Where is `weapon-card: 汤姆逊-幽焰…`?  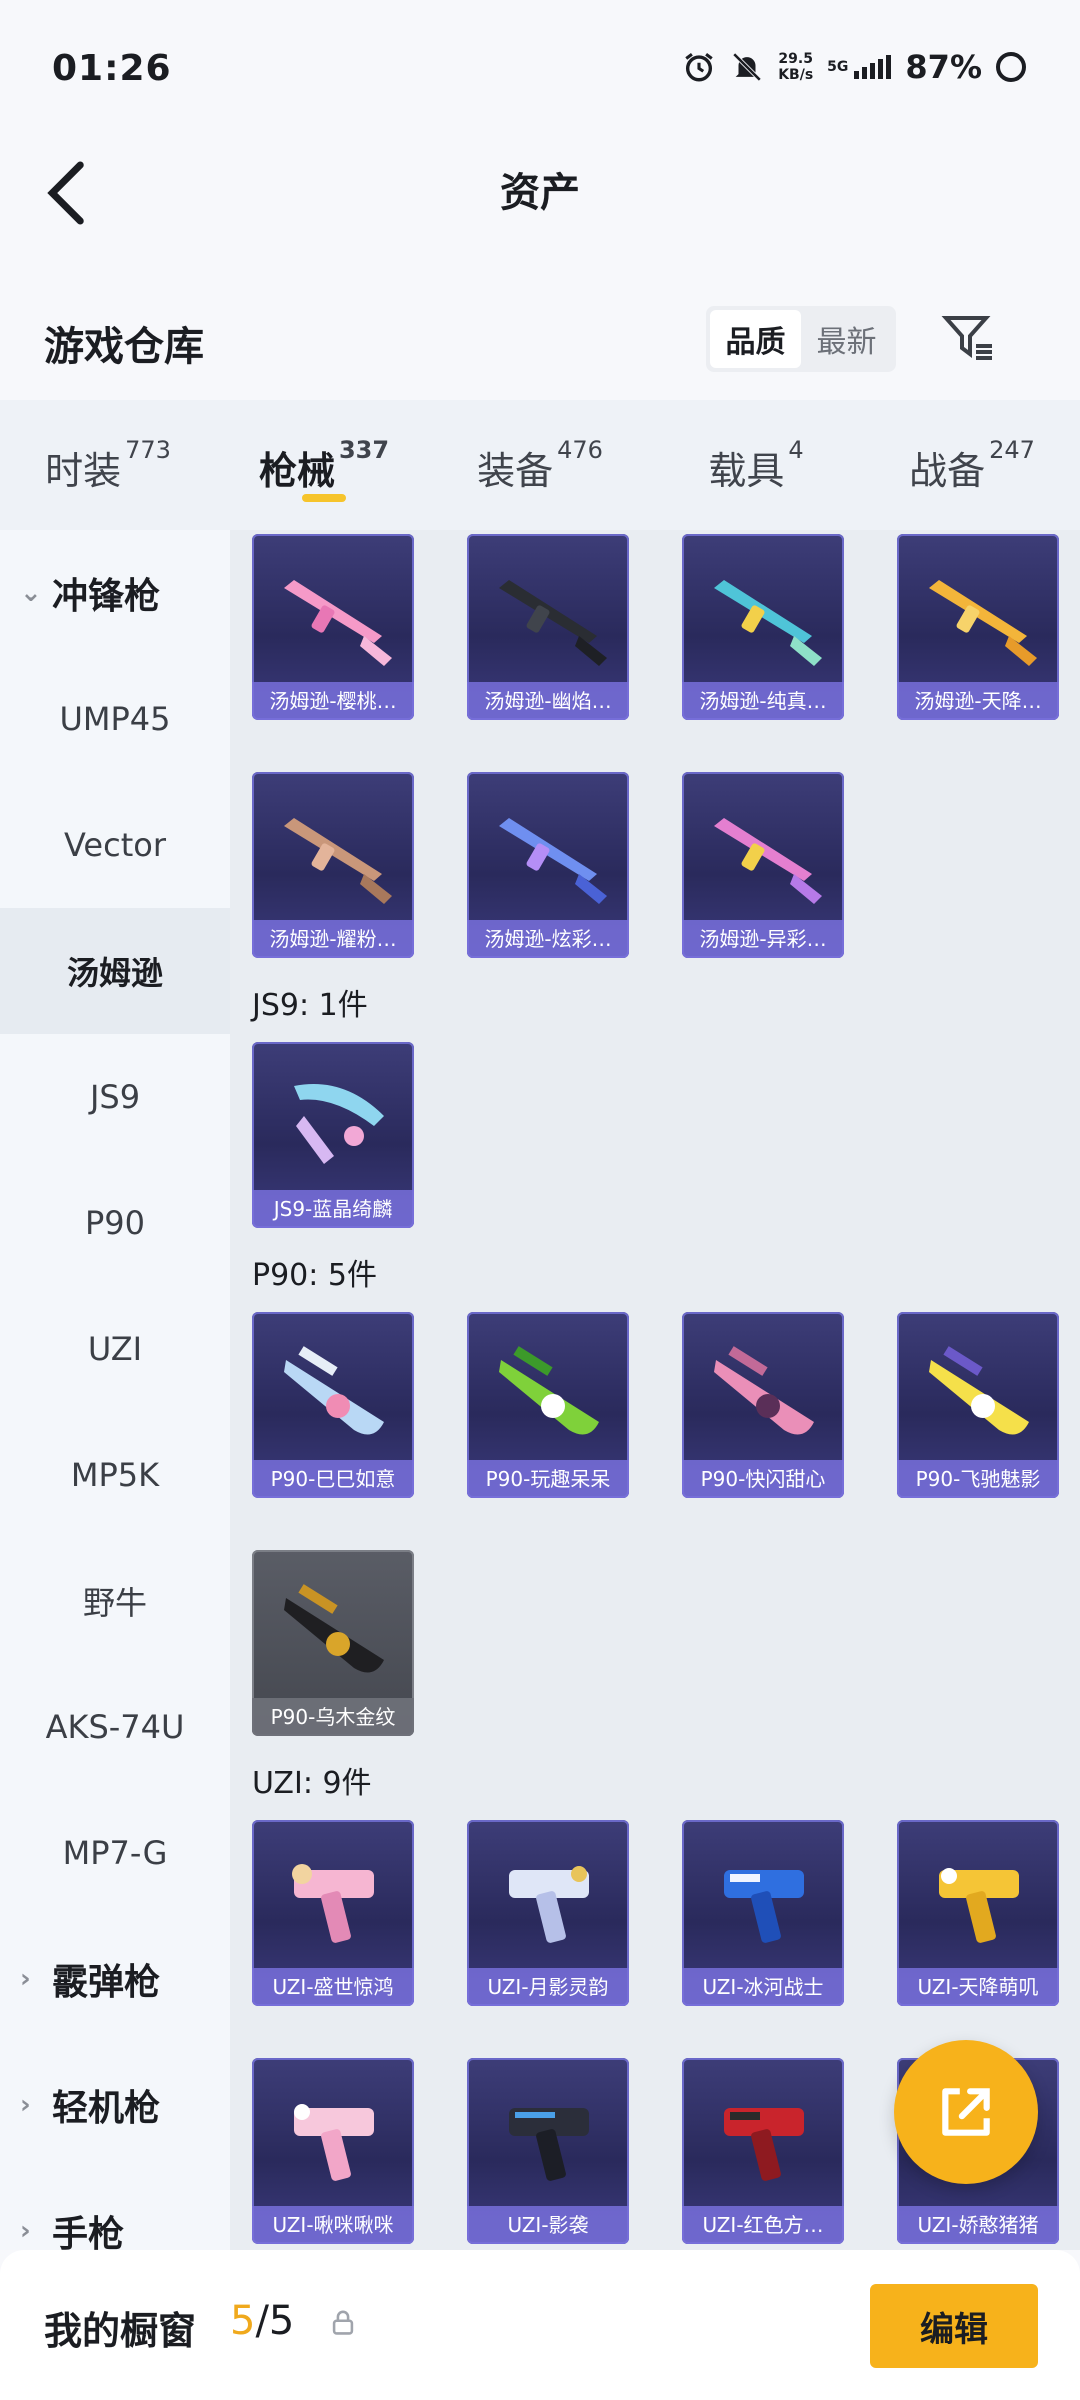 weapon-card: 汤姆逊-幽焰… is located at coordinates (548, 627).